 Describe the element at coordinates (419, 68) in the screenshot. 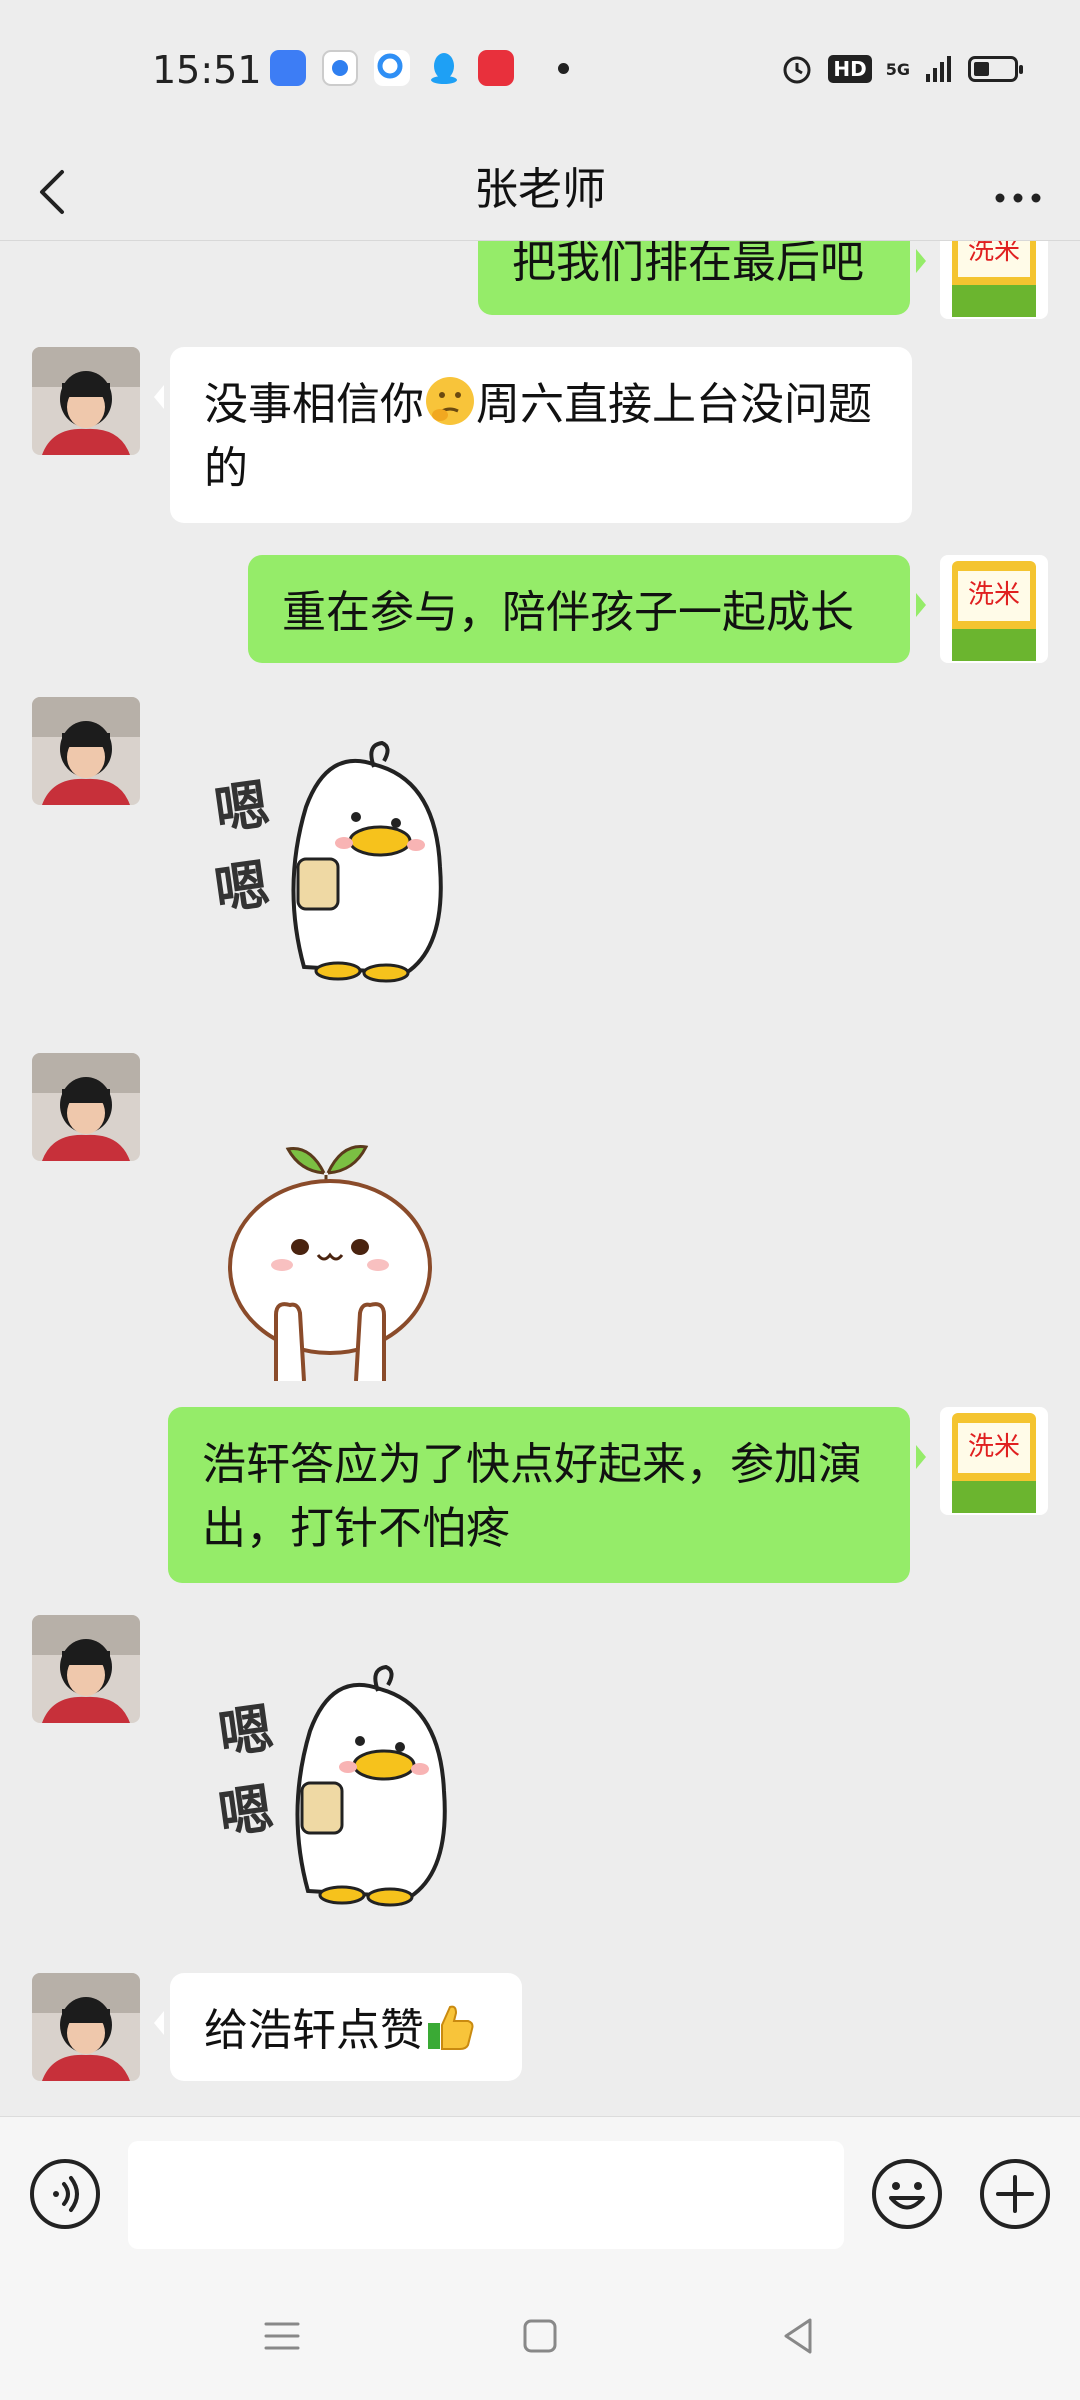

I see `status-app-icons` at that location.